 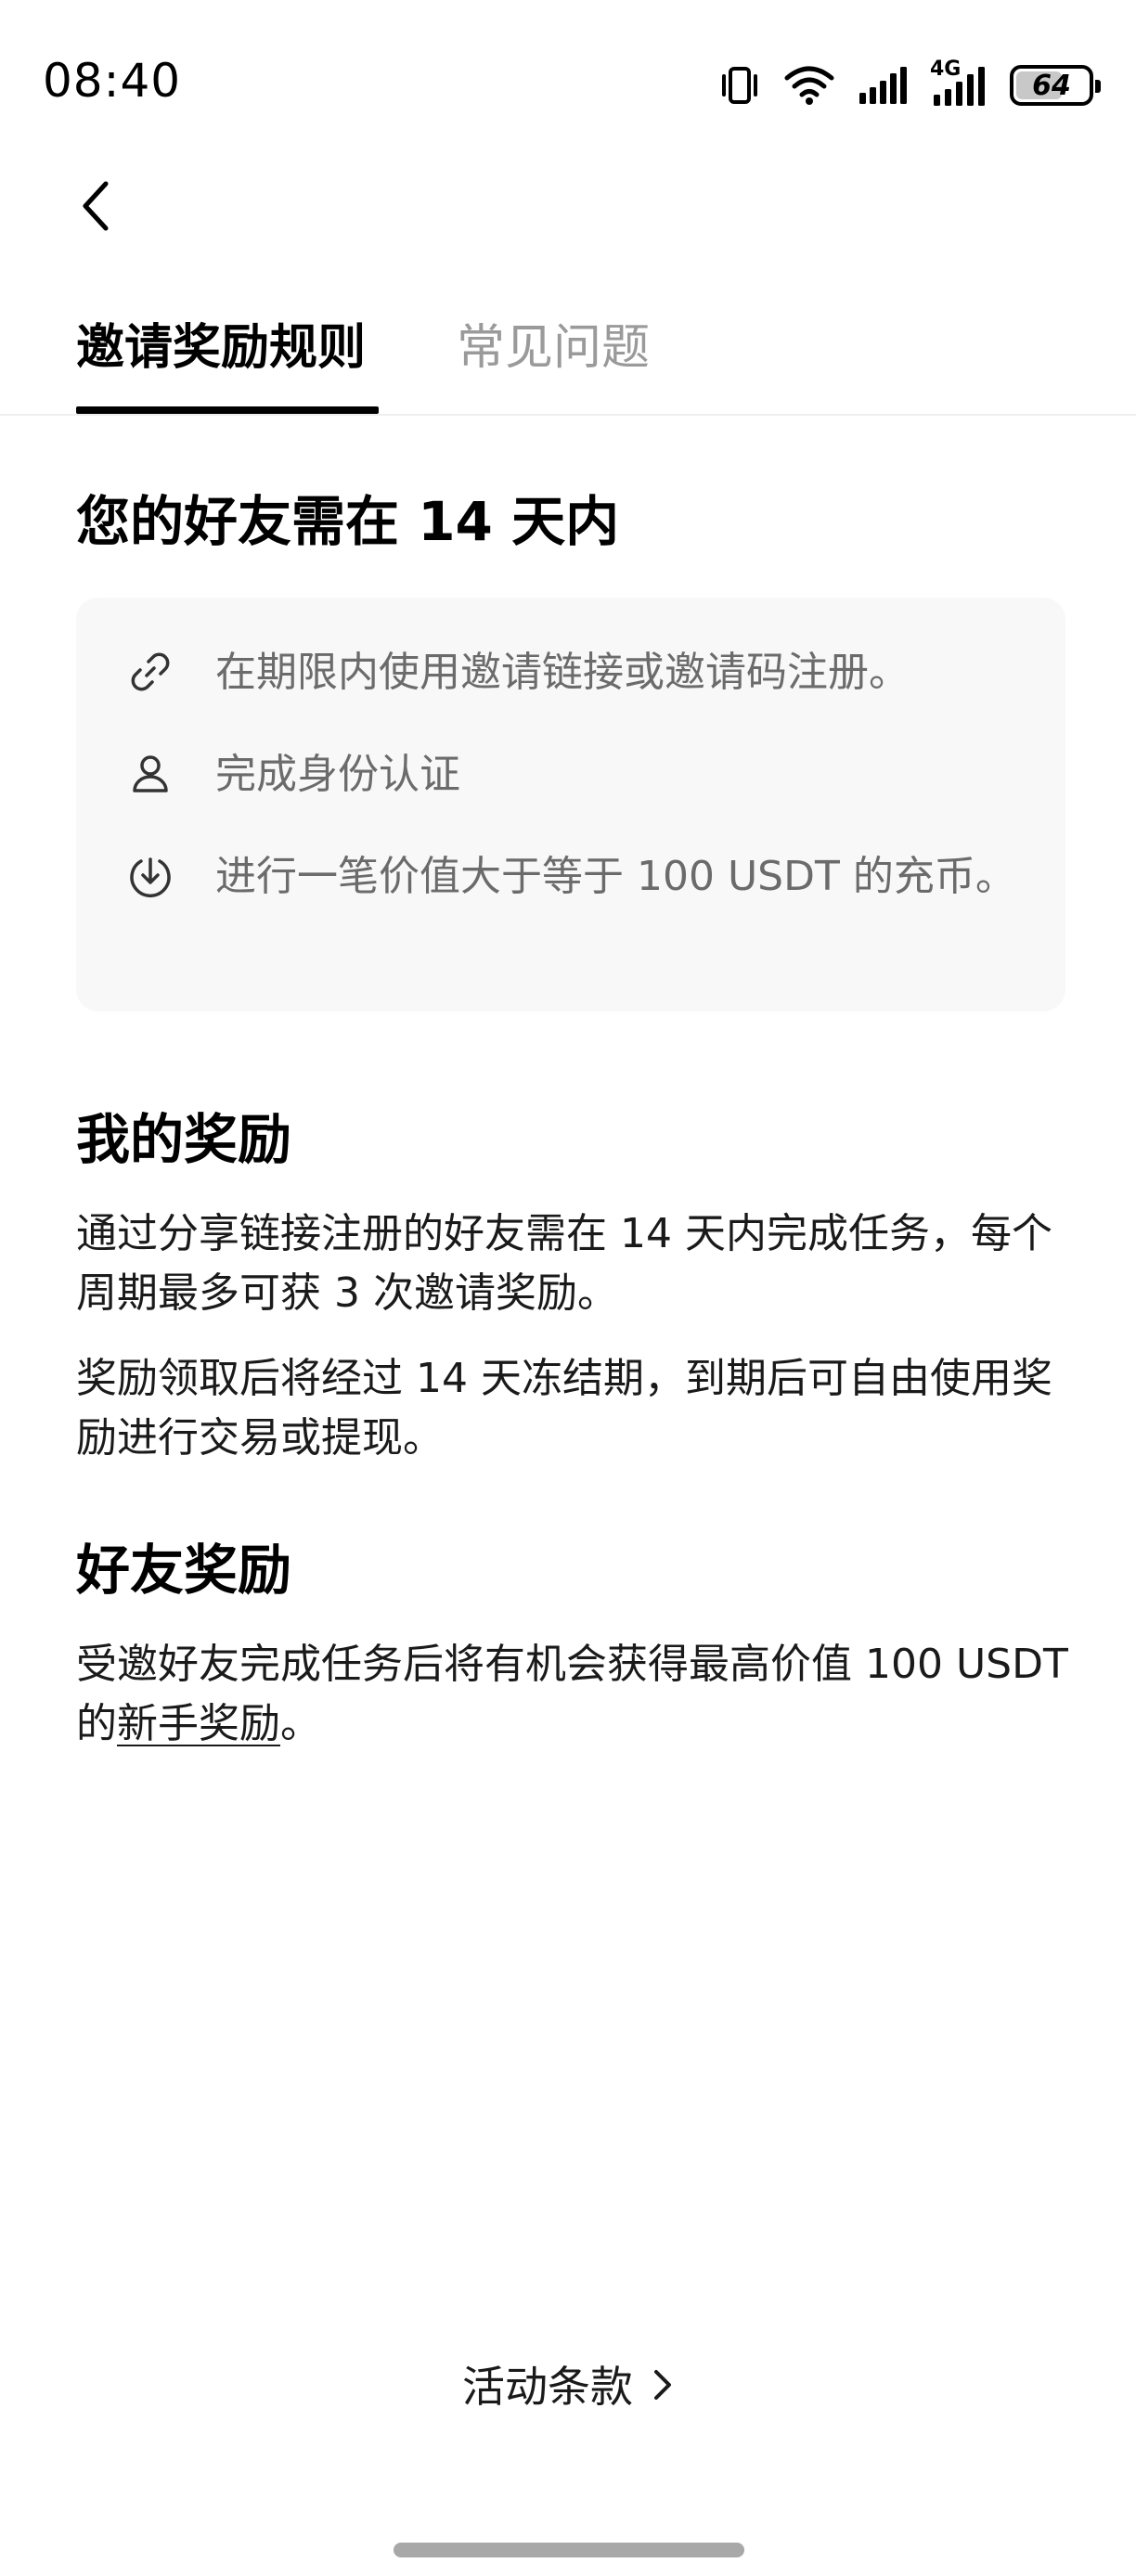 I want to click on user-icon, so click(x=150, y=774).